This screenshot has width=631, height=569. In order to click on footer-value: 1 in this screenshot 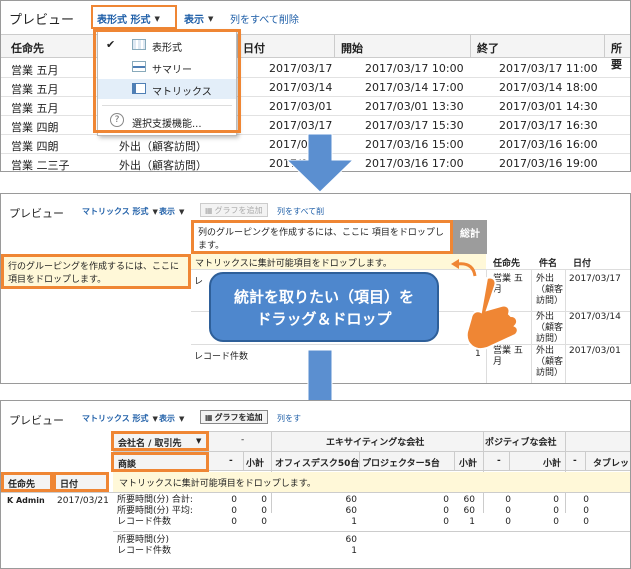, I will do `click(354, 551)`.